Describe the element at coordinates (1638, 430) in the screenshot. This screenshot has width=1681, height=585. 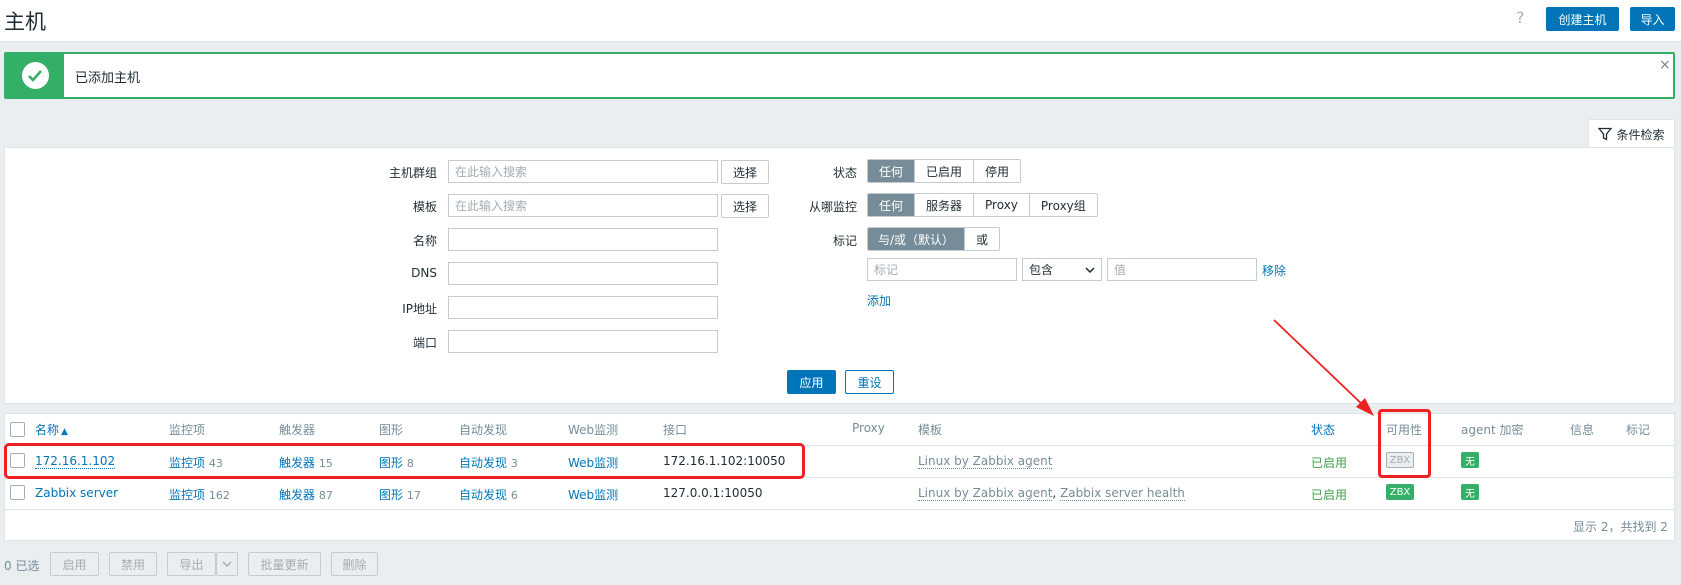
I see `column-tags: 标记` at that location.